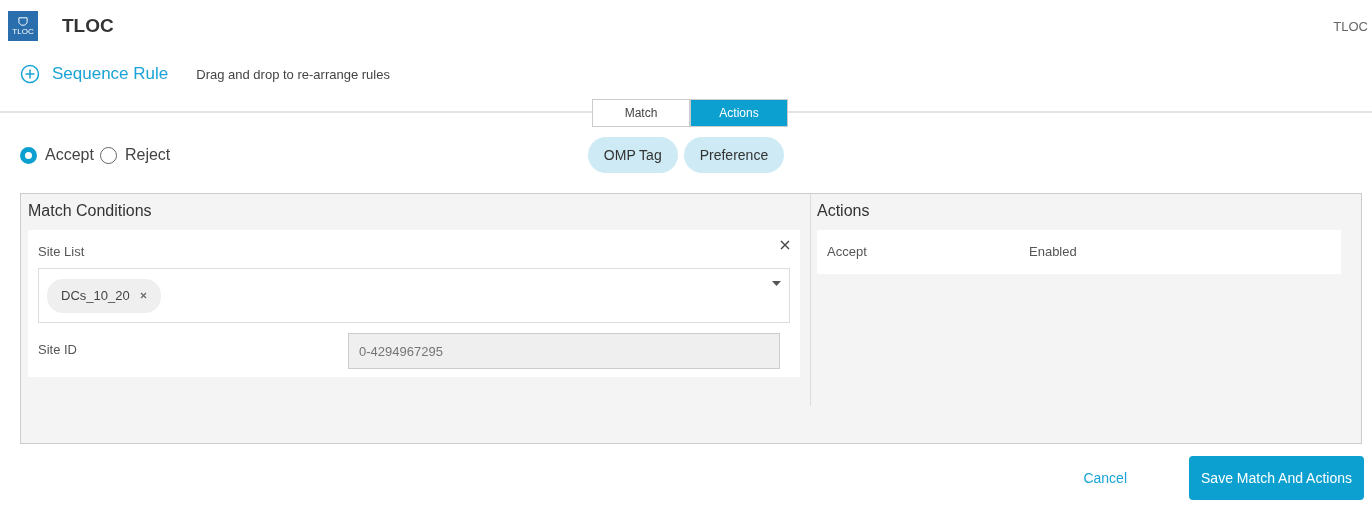 The width and height of the screenshot is (1372, 517). What do you see at coordinates (88, 26) in the screenshot?
I see `page-title: TLOC` at bounding box center [88, 26].